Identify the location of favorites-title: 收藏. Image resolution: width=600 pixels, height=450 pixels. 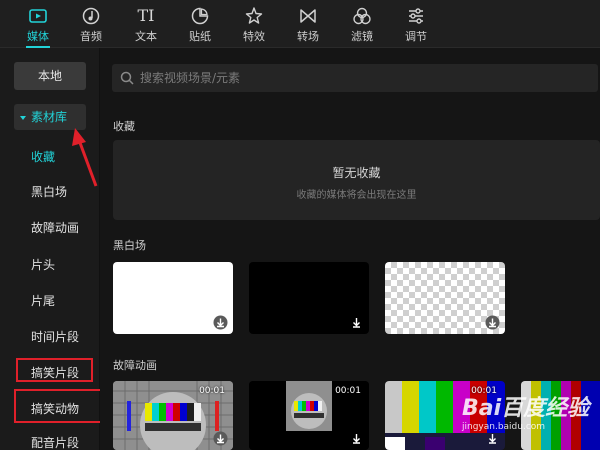
(124, 126).